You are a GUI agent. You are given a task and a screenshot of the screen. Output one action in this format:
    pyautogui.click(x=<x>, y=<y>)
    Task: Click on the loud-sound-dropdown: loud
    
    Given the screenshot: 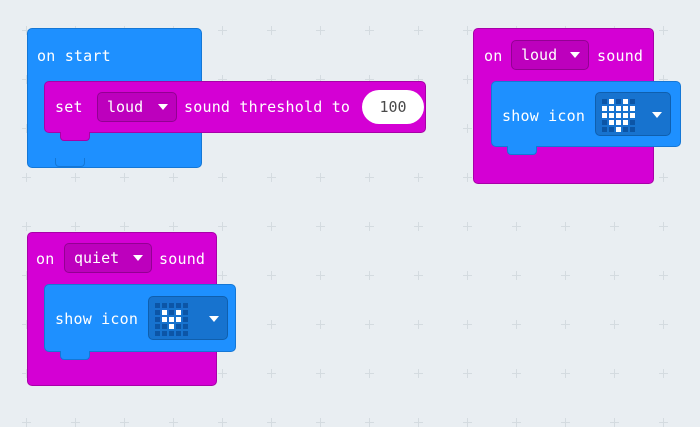 What is the action you would take?
    pyautogui.click(x=550, y=55)
    